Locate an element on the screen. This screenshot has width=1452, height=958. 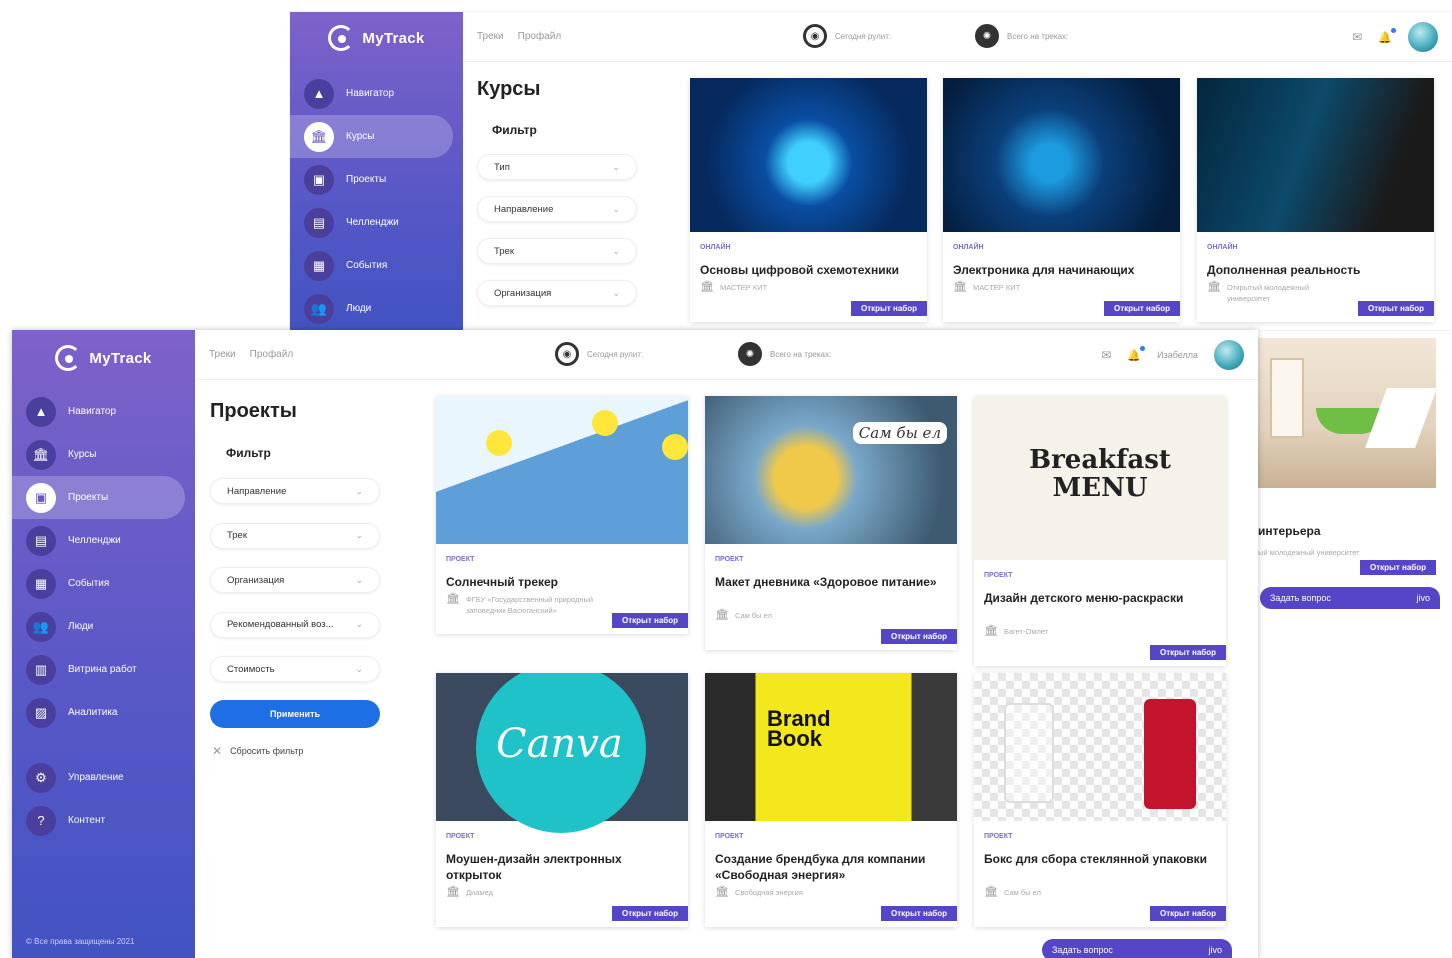
sidebar-item-label: Навигатор is located at coordinates (92, 411).